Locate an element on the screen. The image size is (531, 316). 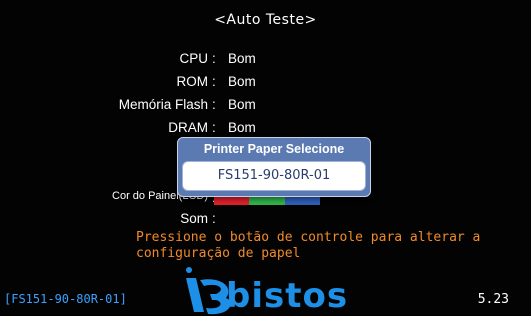
test-label: CPU is located at coordinates (193, 58).